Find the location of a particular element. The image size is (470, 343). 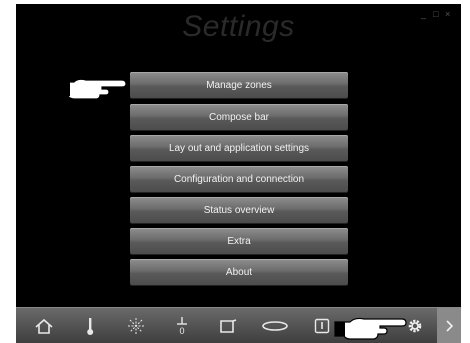

about-button: About is located at coordinates (239, 272).